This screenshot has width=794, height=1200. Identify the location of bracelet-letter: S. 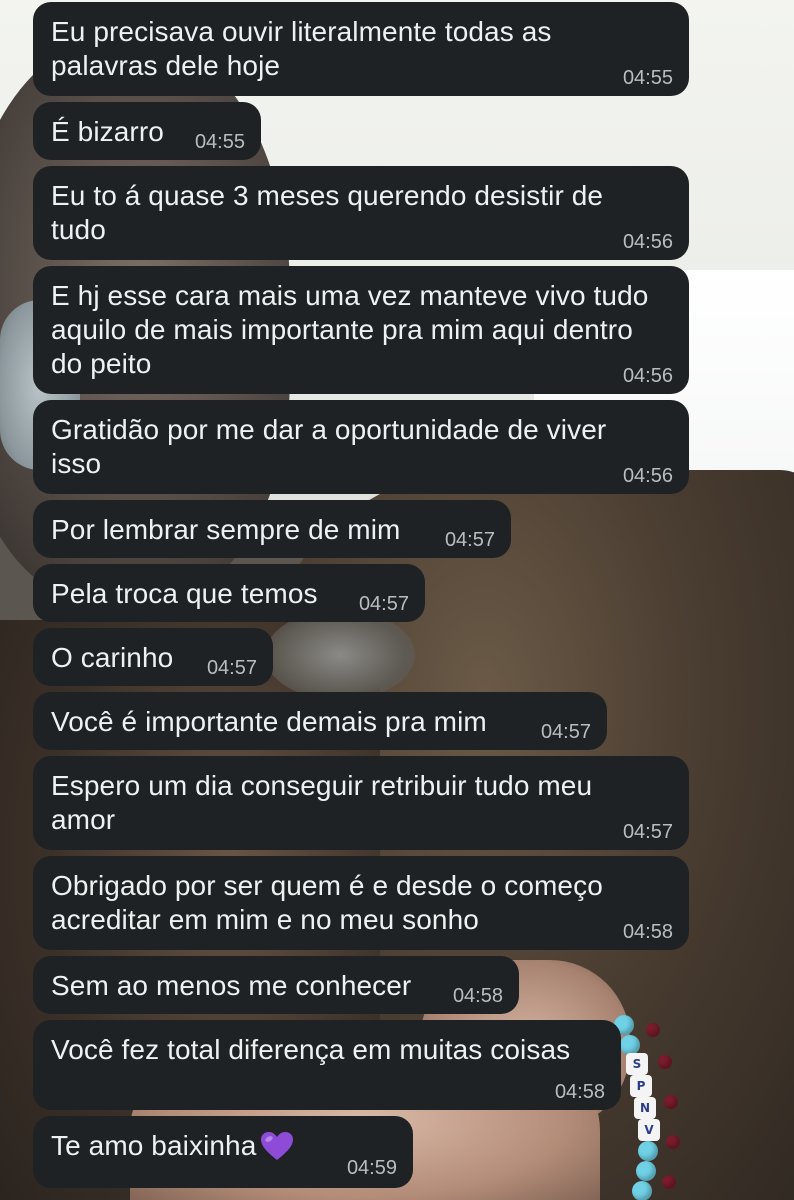
(637, 1064).